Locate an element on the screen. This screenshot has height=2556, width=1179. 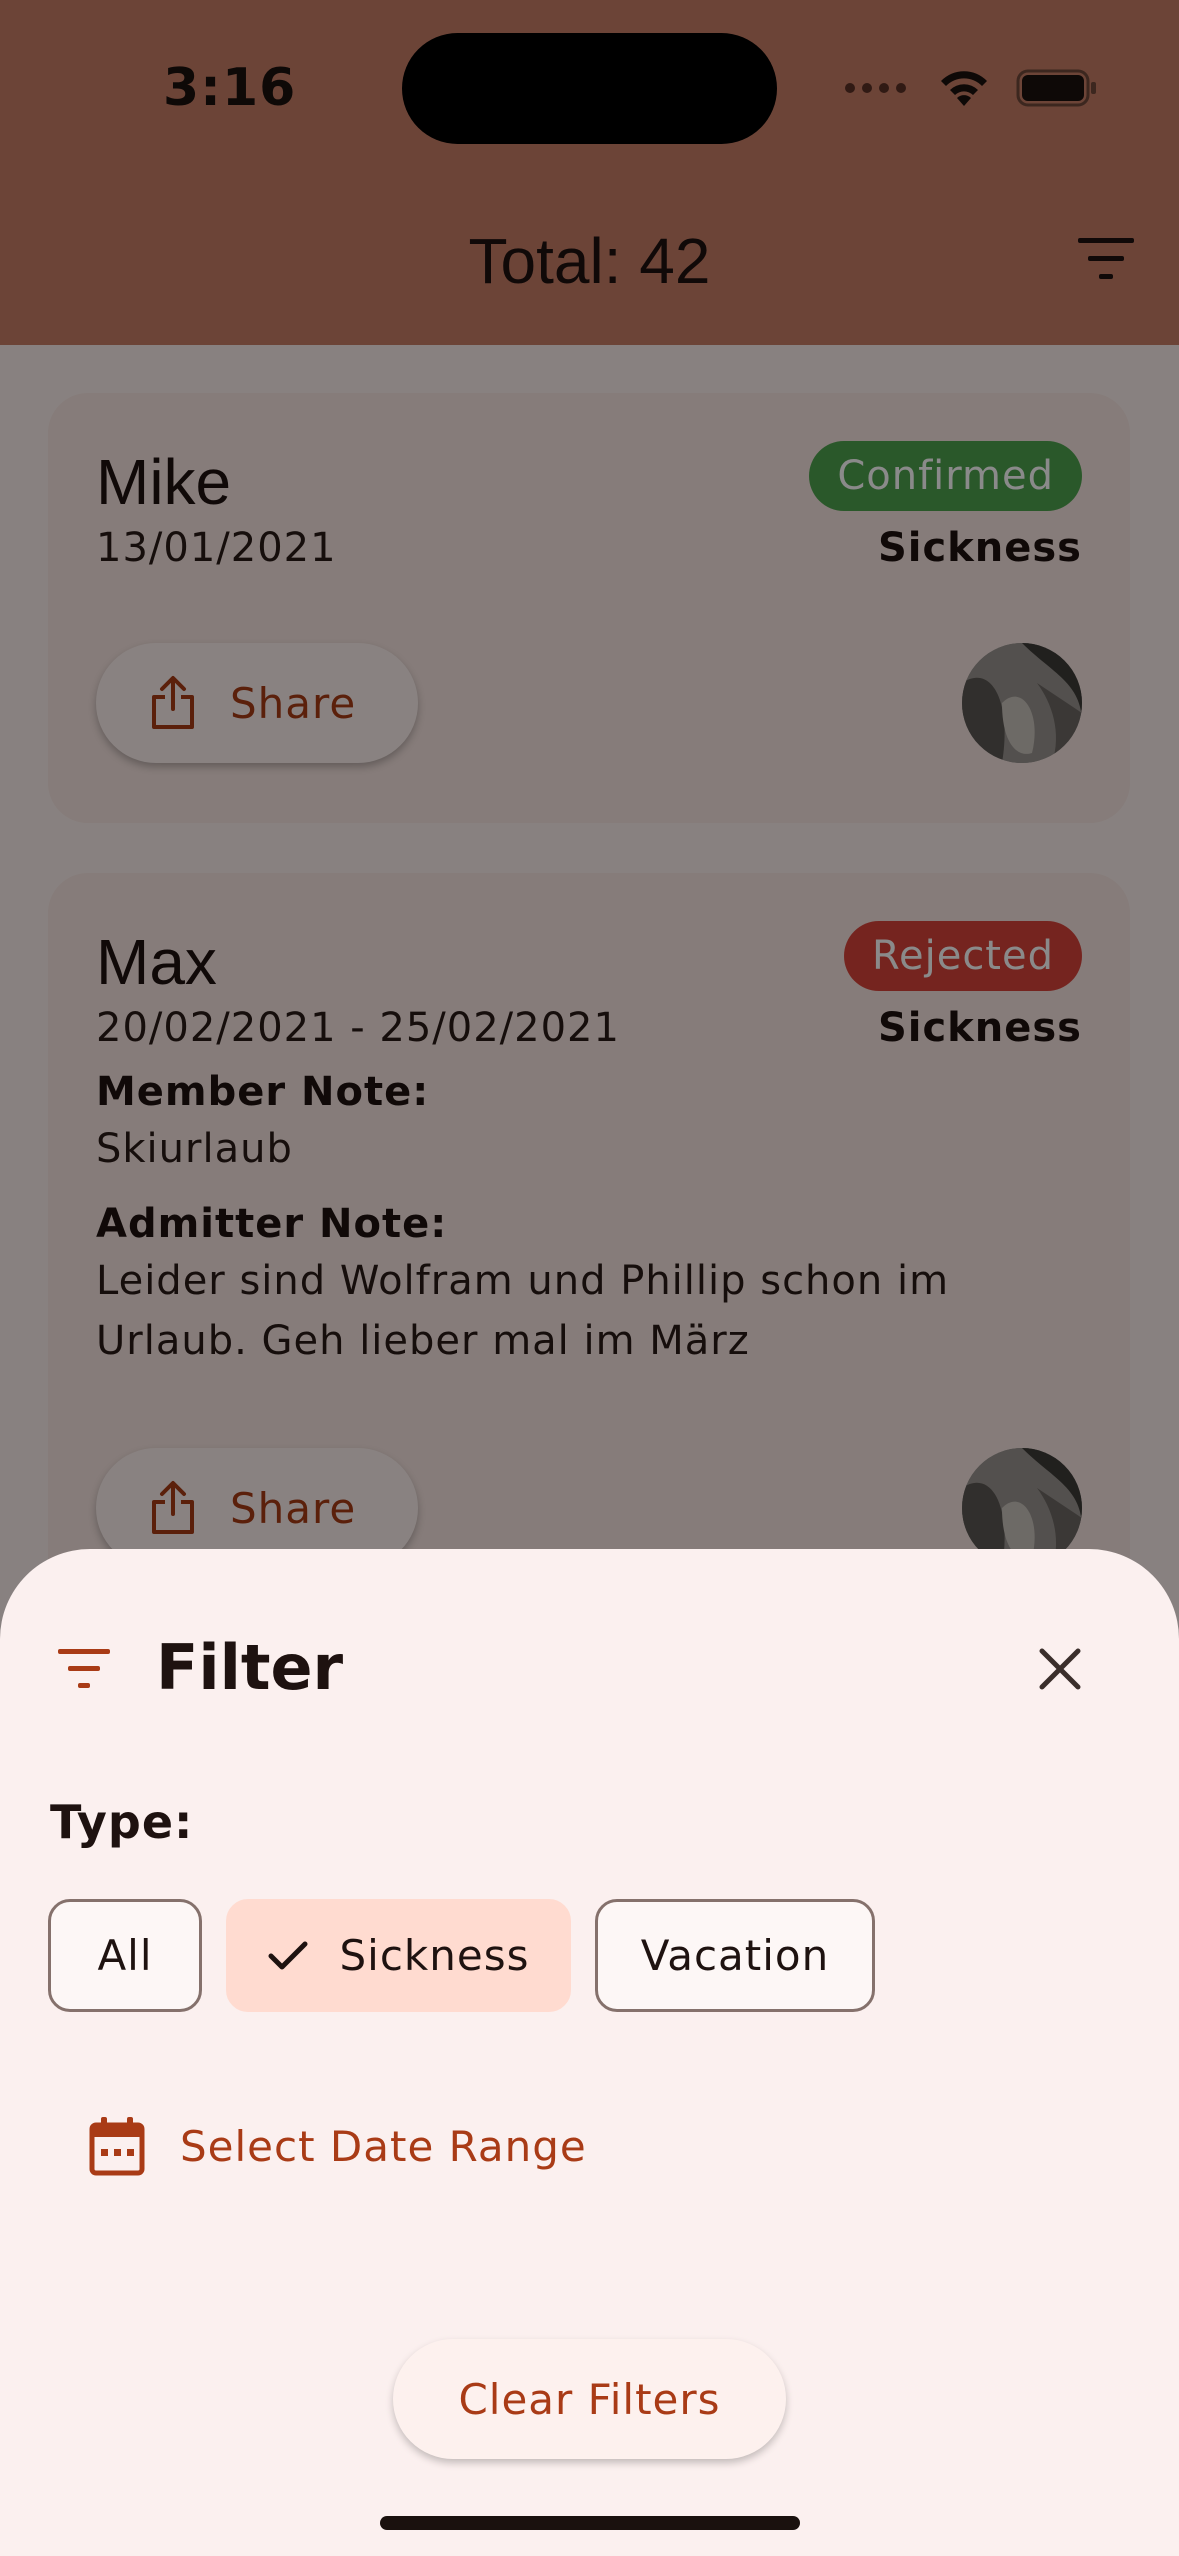
close-icon is located at coordinates (1060, 1669).